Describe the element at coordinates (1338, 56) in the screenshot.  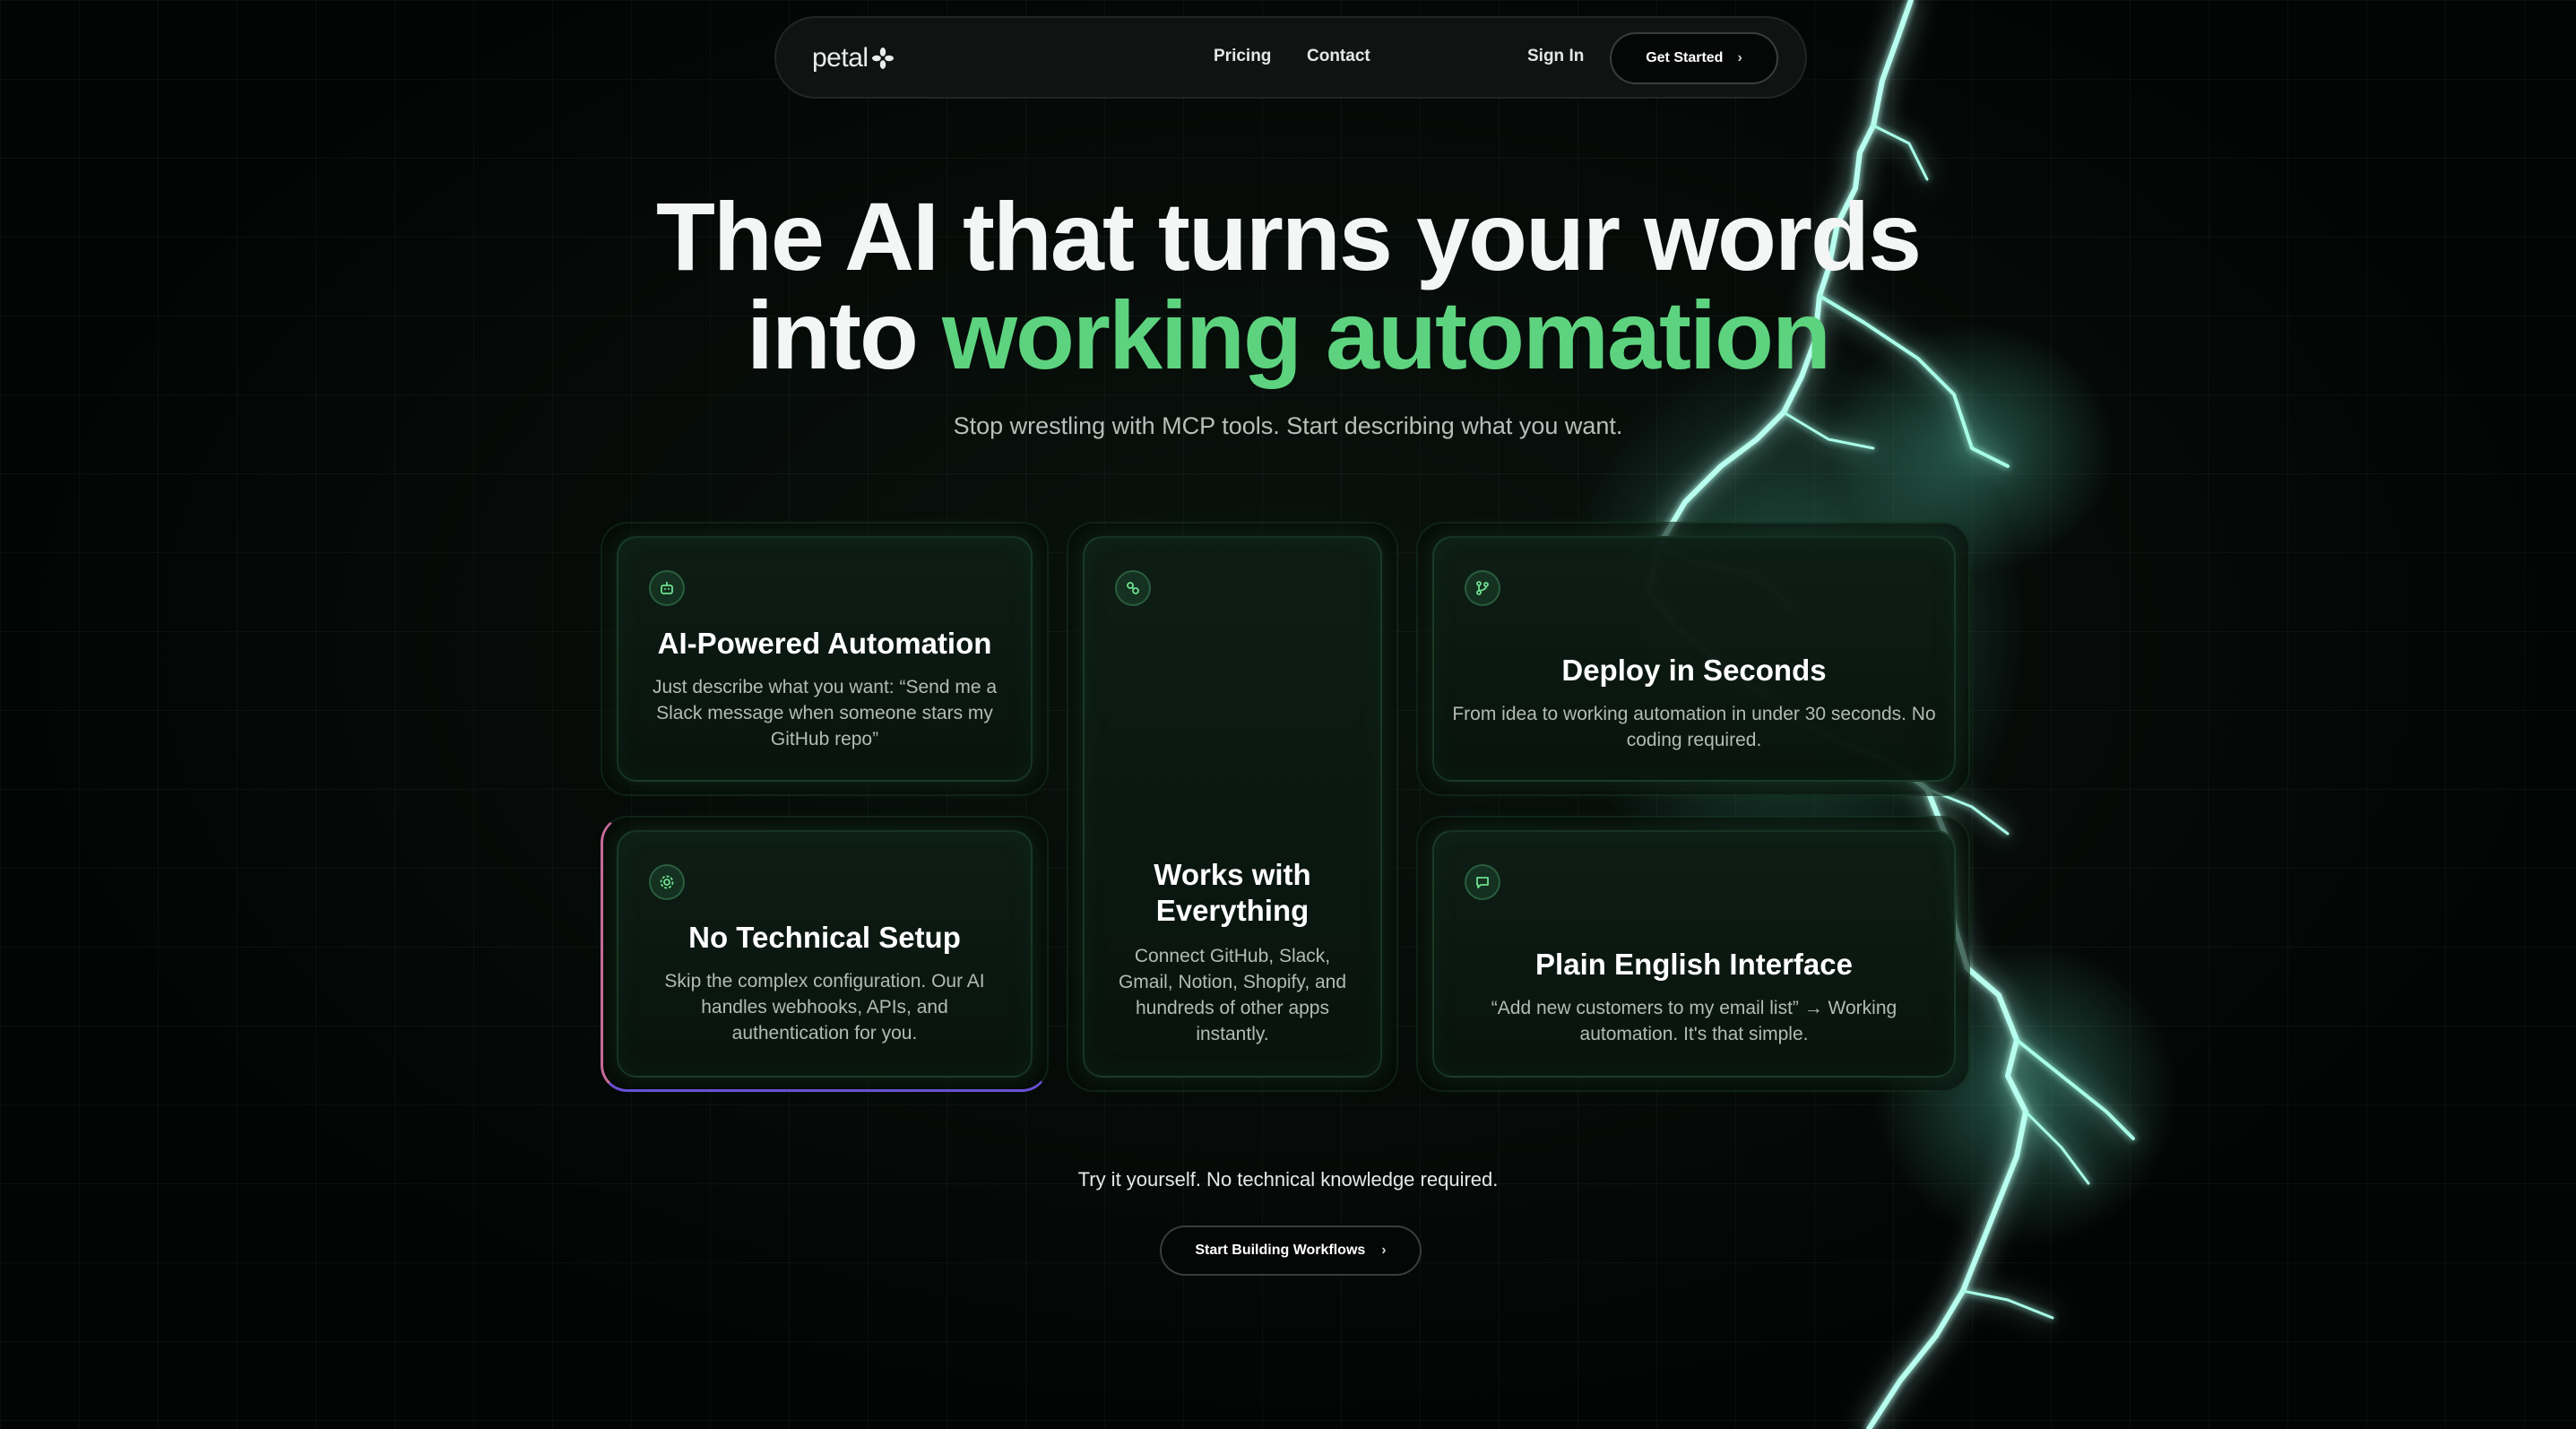
I see `nav-link-contact: Contact` at that location.